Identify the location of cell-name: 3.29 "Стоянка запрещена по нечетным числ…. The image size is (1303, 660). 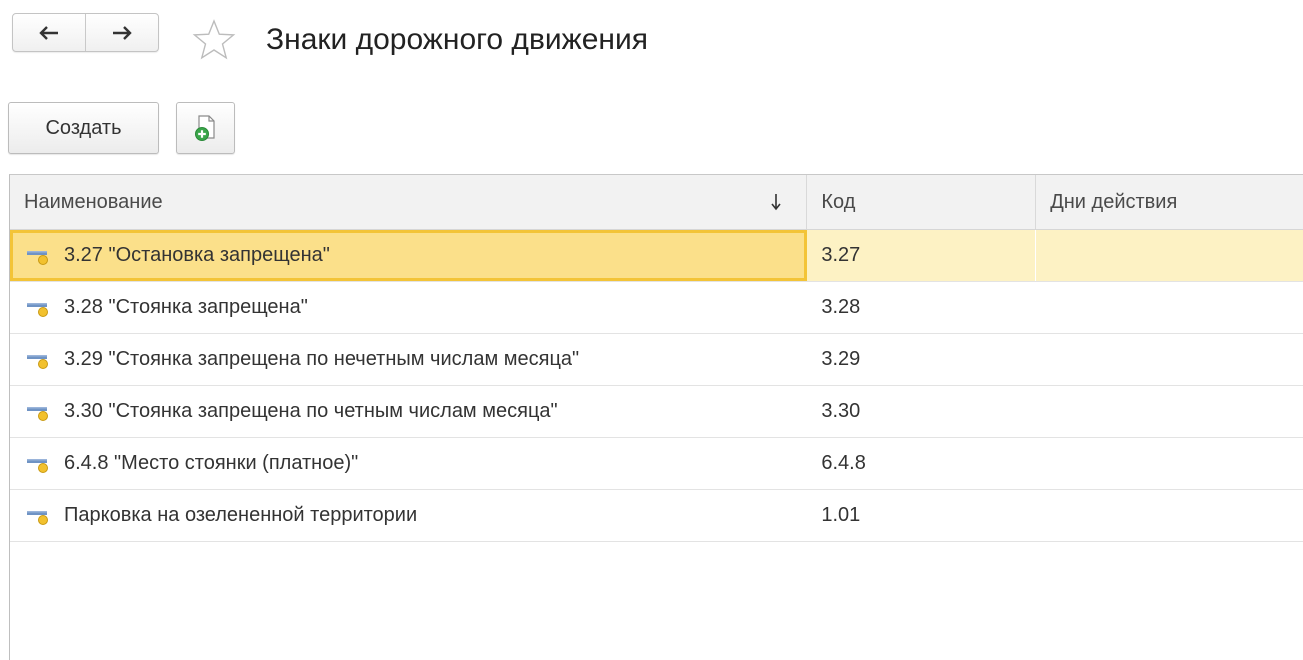
(408, 359).